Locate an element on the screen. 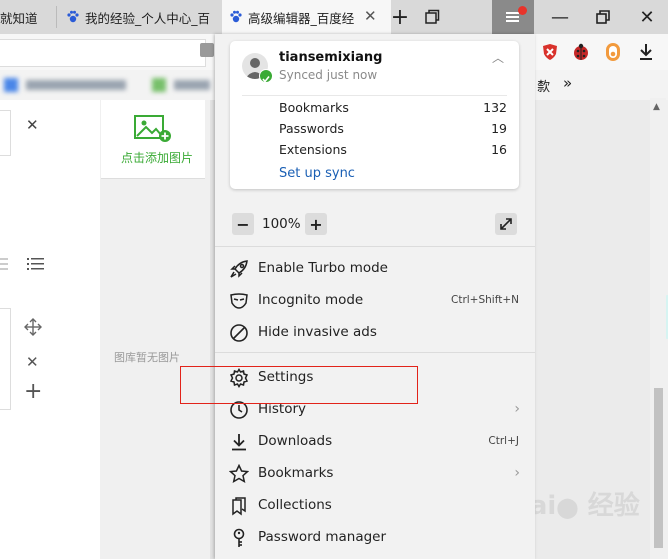 The height and width of the screenshot is (559, 668). sync-row-extensions: Extensions 16 is located at coordinates (393, 149).